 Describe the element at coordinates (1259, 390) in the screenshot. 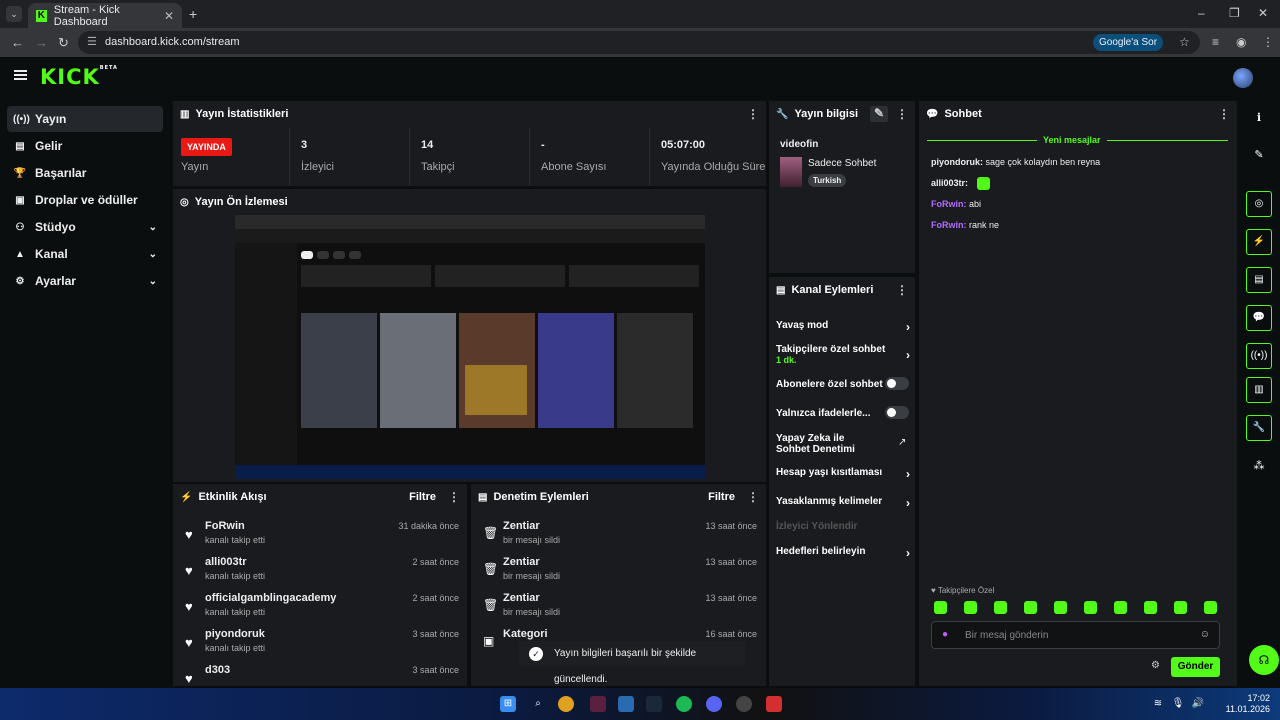

I see `layout-icon: ▥` at that location.